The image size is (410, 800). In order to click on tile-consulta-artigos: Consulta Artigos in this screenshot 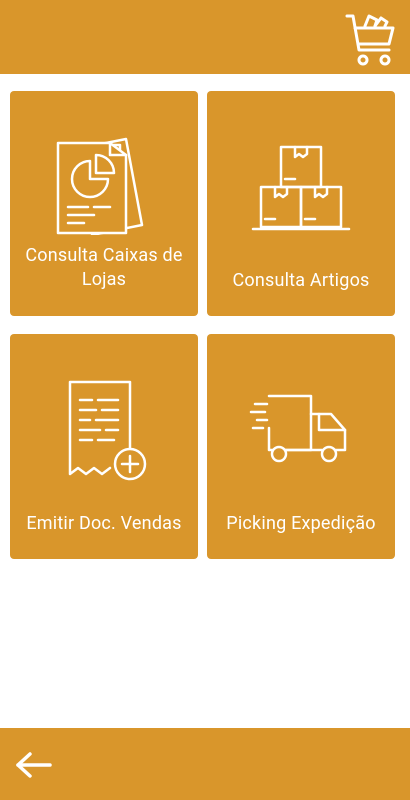, I will do `click(301, 203)`.